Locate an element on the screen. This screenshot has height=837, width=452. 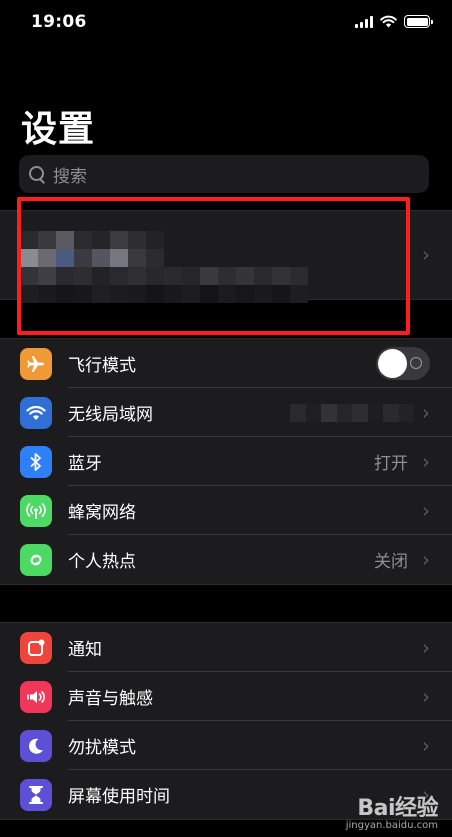
search-icon is located at coordinates (37, 174).